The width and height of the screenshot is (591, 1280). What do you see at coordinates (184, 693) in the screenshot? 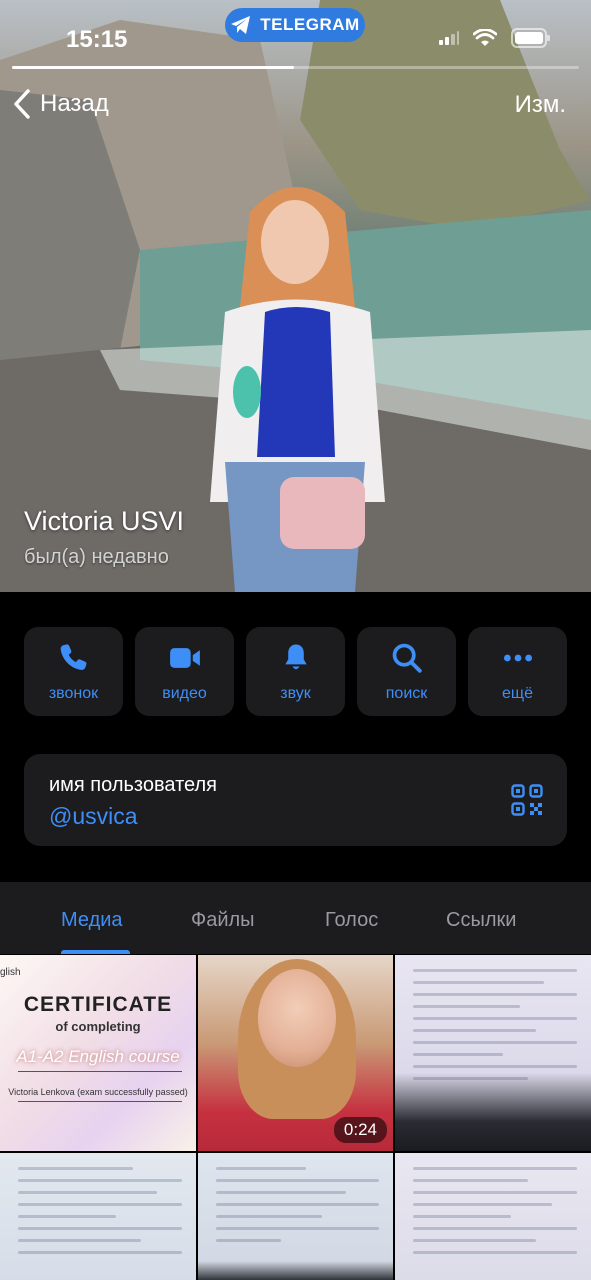
I see `video-label: видео` at bounding box center [184, 693].